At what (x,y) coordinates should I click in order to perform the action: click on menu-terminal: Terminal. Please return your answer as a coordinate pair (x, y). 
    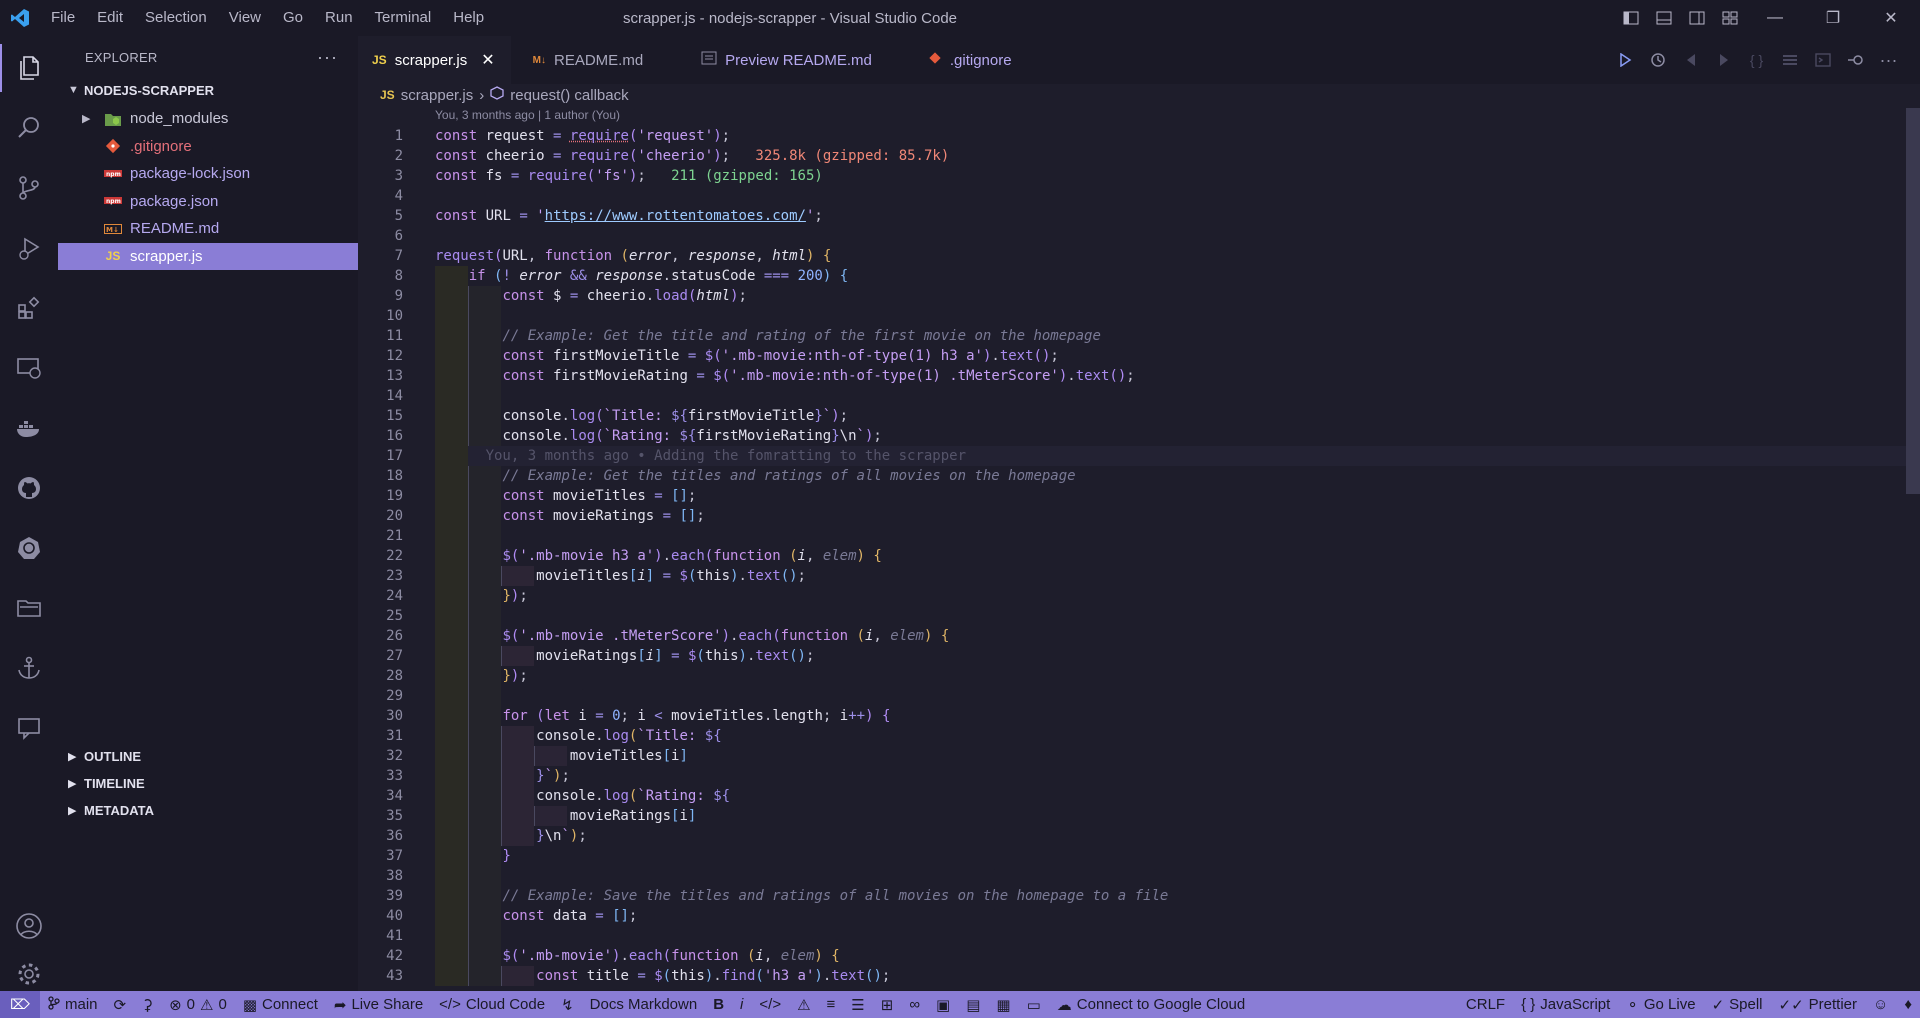
    Looking at the image, I should click on (403, 18).